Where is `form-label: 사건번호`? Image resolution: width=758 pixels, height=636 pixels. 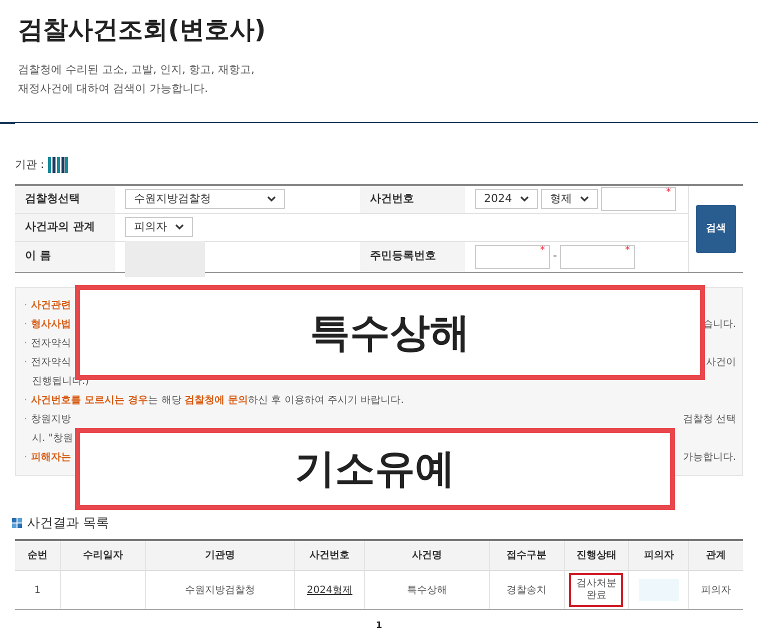
form-label: 사건번호 is located at coordinates (412, 199).